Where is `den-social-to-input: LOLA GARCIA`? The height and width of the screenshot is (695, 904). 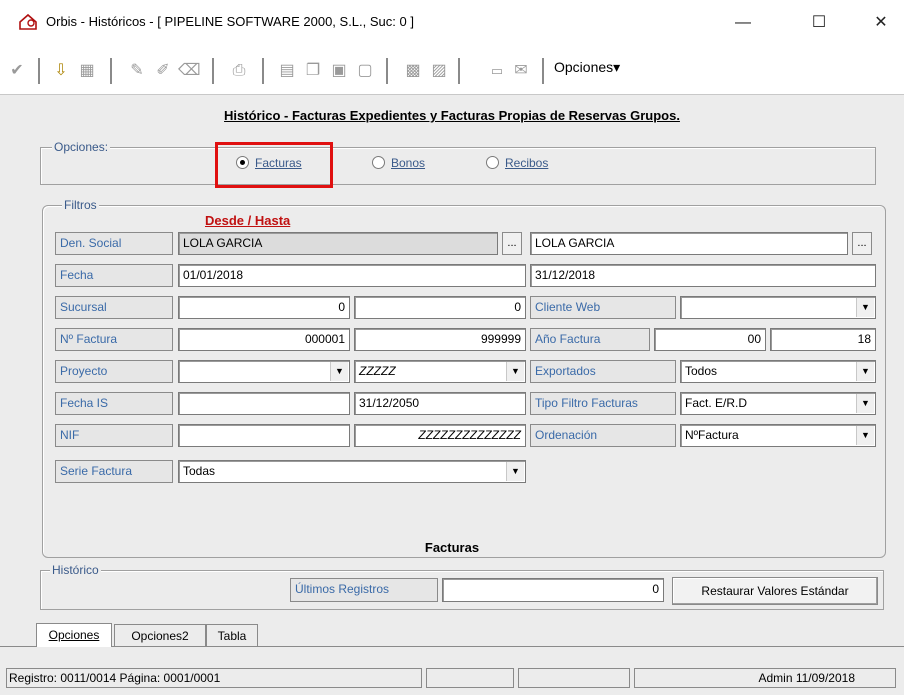
den-social-to-input: LOLA GARCIA is located at coordinates (689, 243).